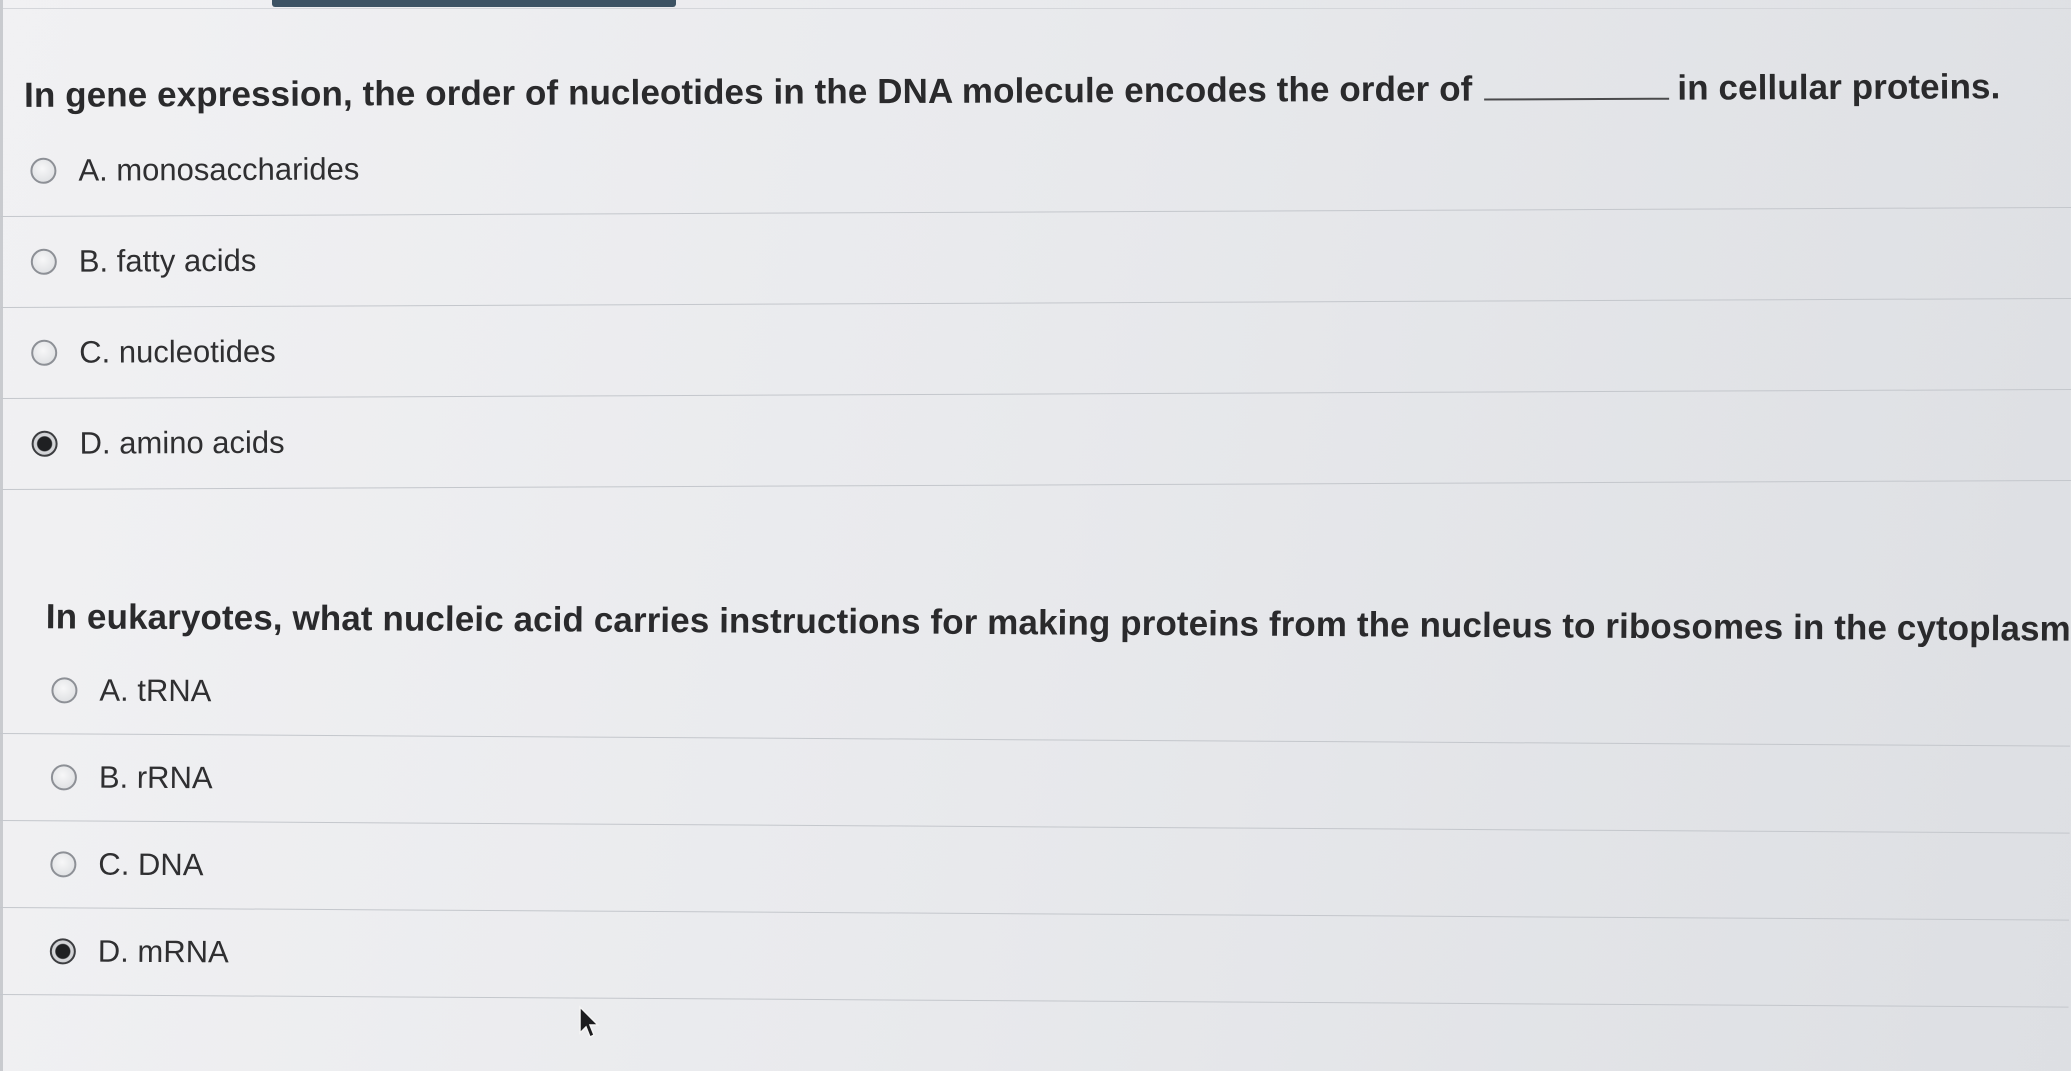 The height and width of the screenshot is (1071, 2071). What do you see at coordinates (167, 260) in the screenshot?
I see `option-label: B. fatty acids` at bounding box center [167, 260].